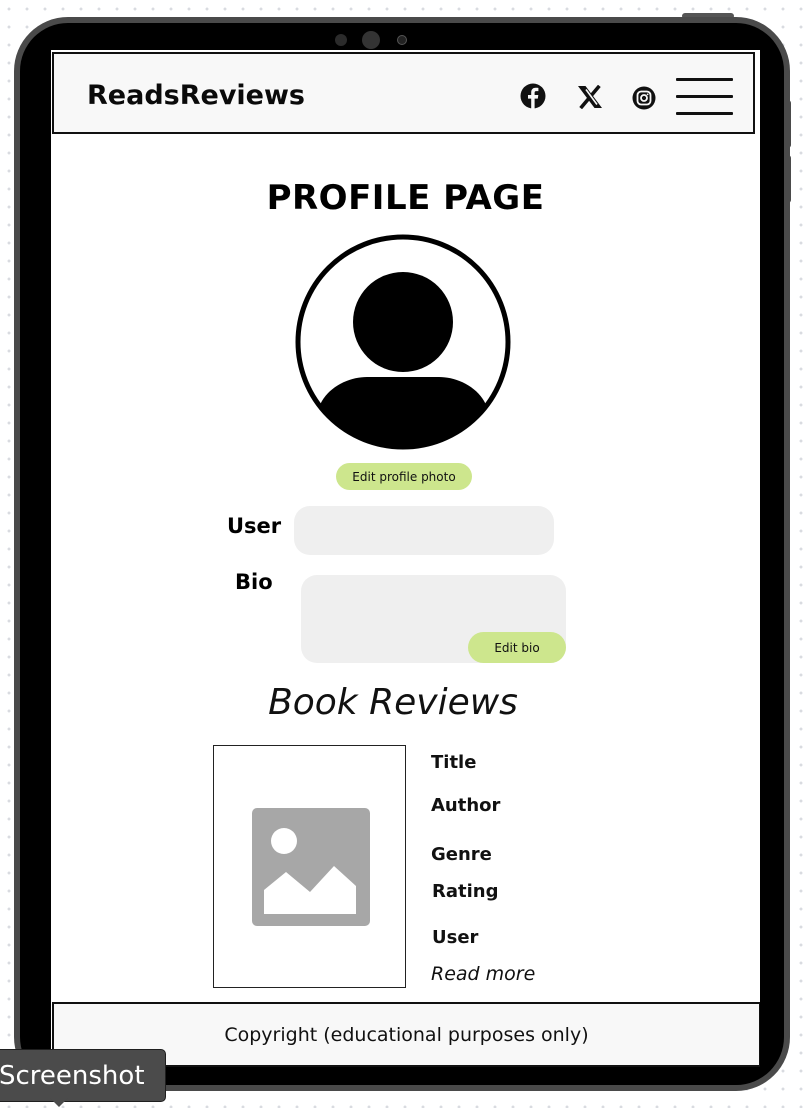 This screenshot has height=1108, width=810. I want to click on review-title-label: Title, so click(454, 762).